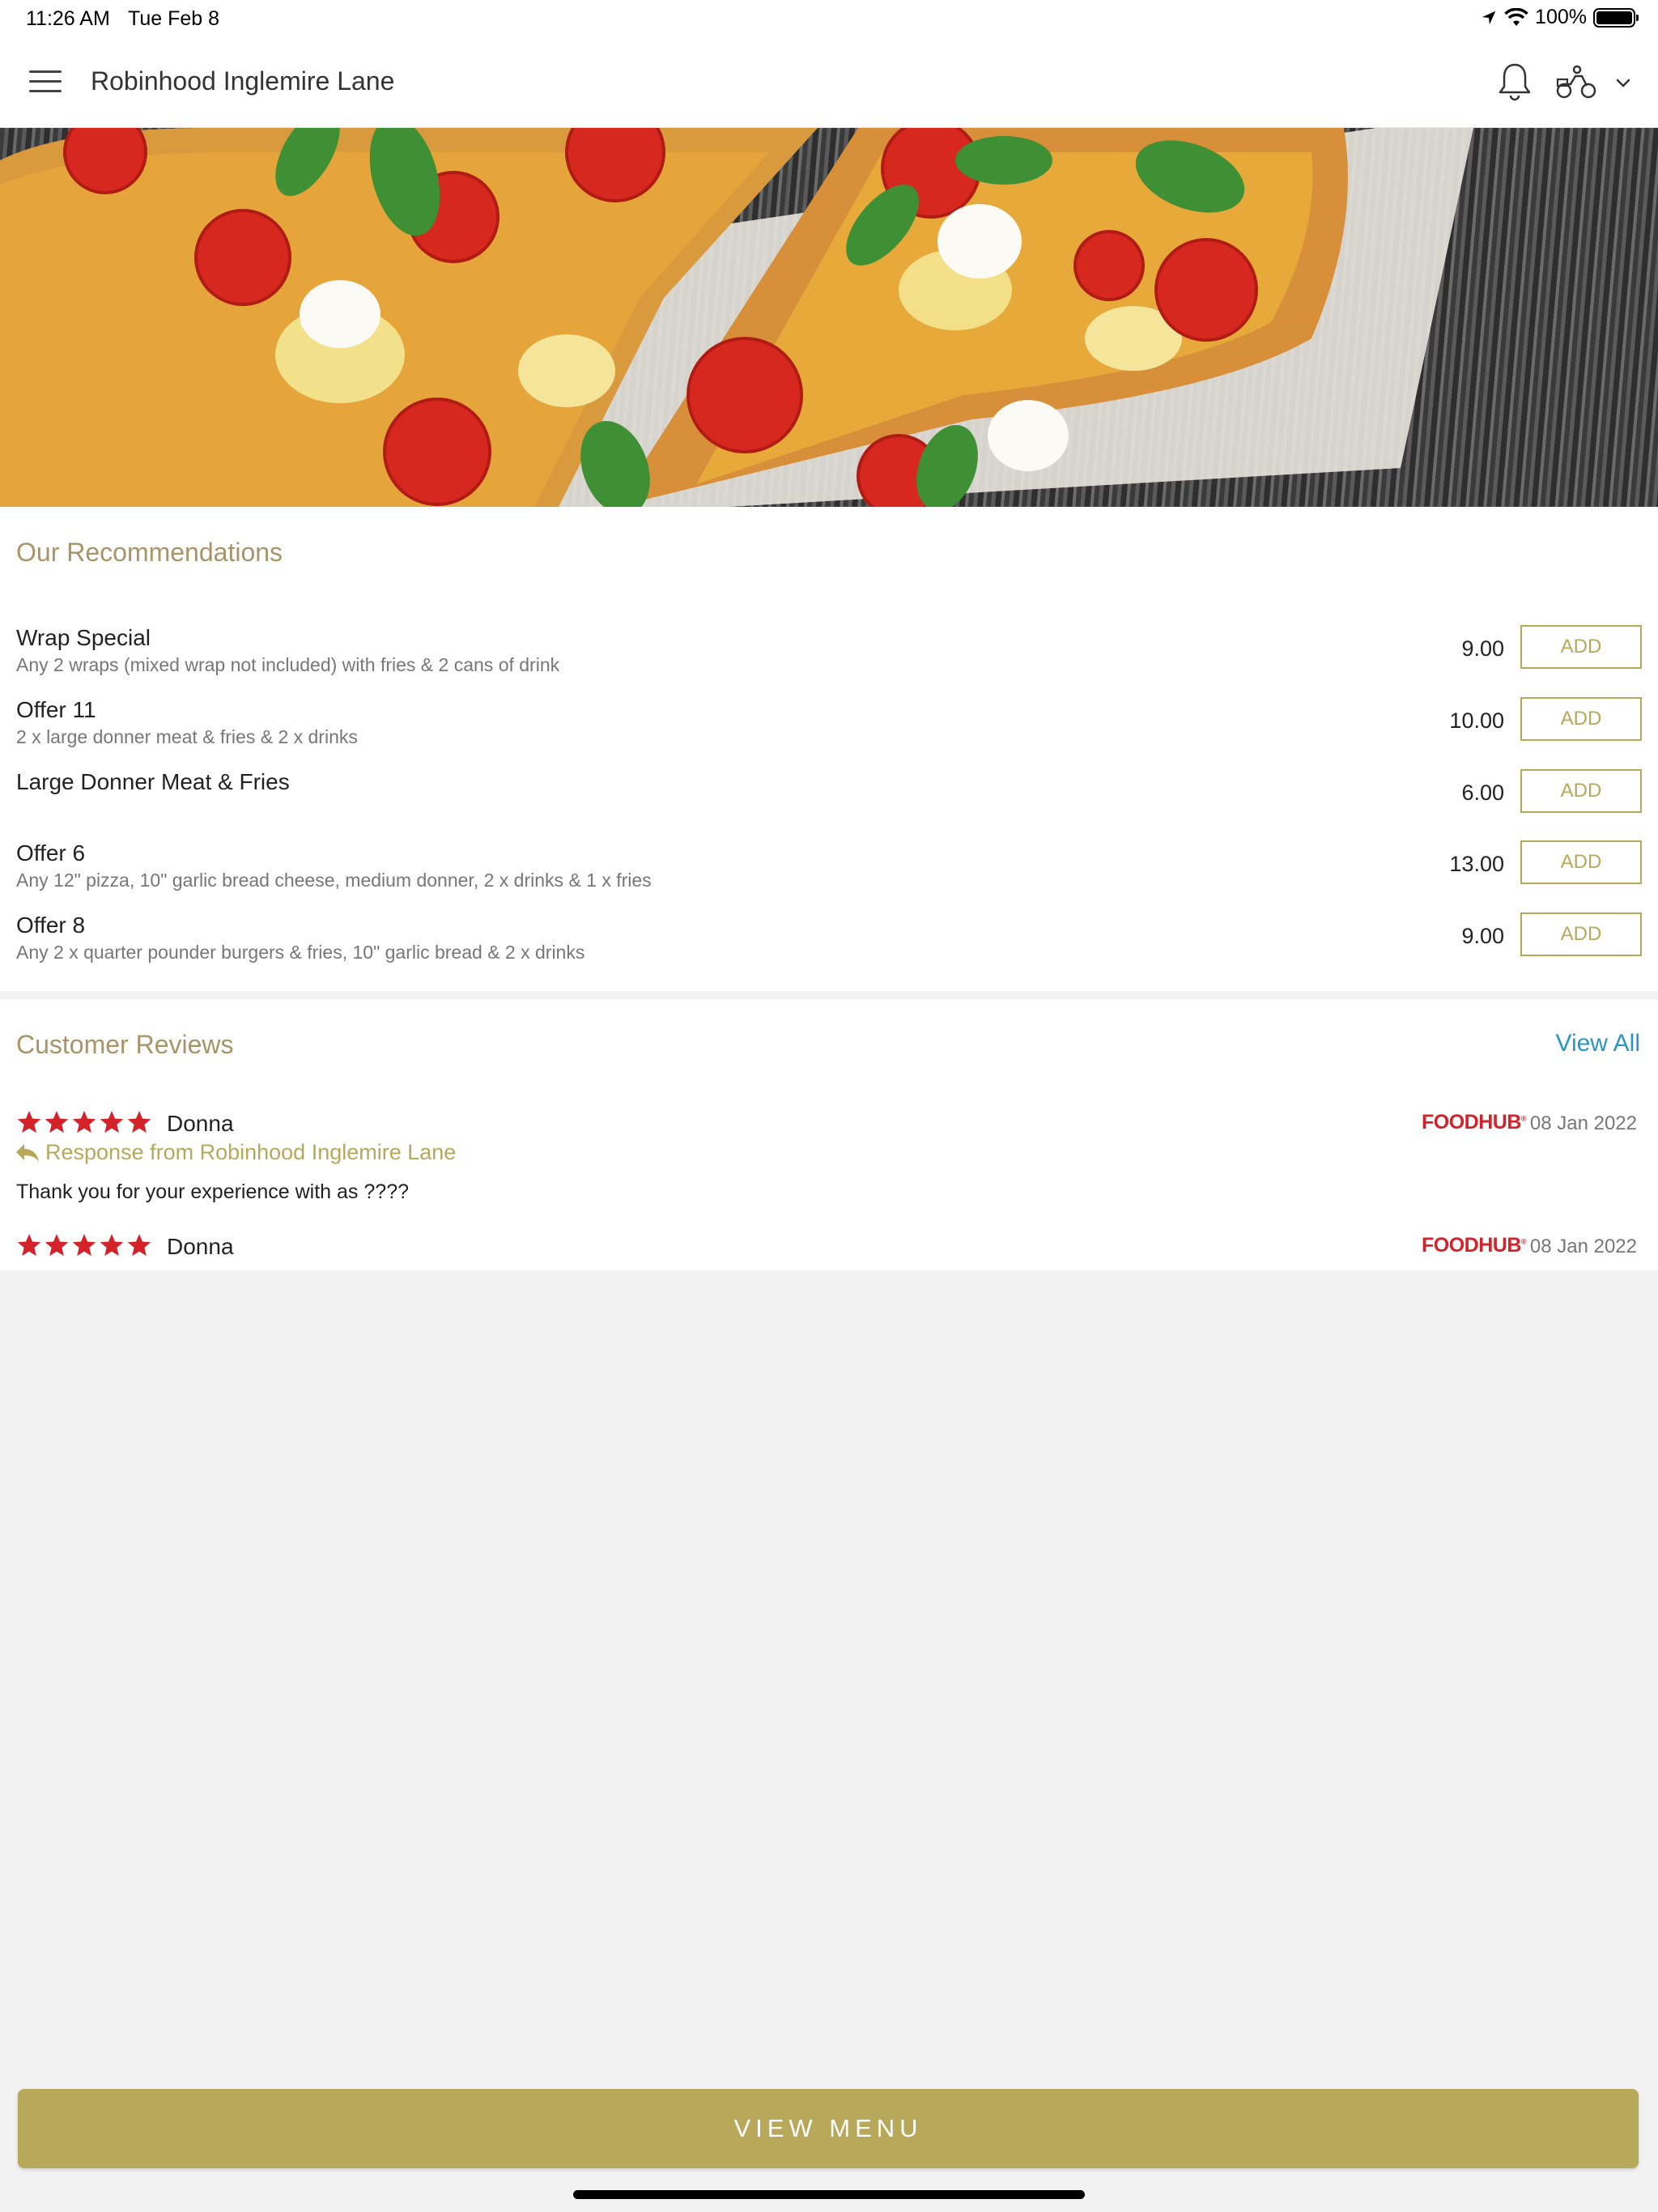 This screenshot has height=2212, width=1658. I want to click on response-label-text: Response from Robinhood Inglemire Lane, so click(251, 1152).